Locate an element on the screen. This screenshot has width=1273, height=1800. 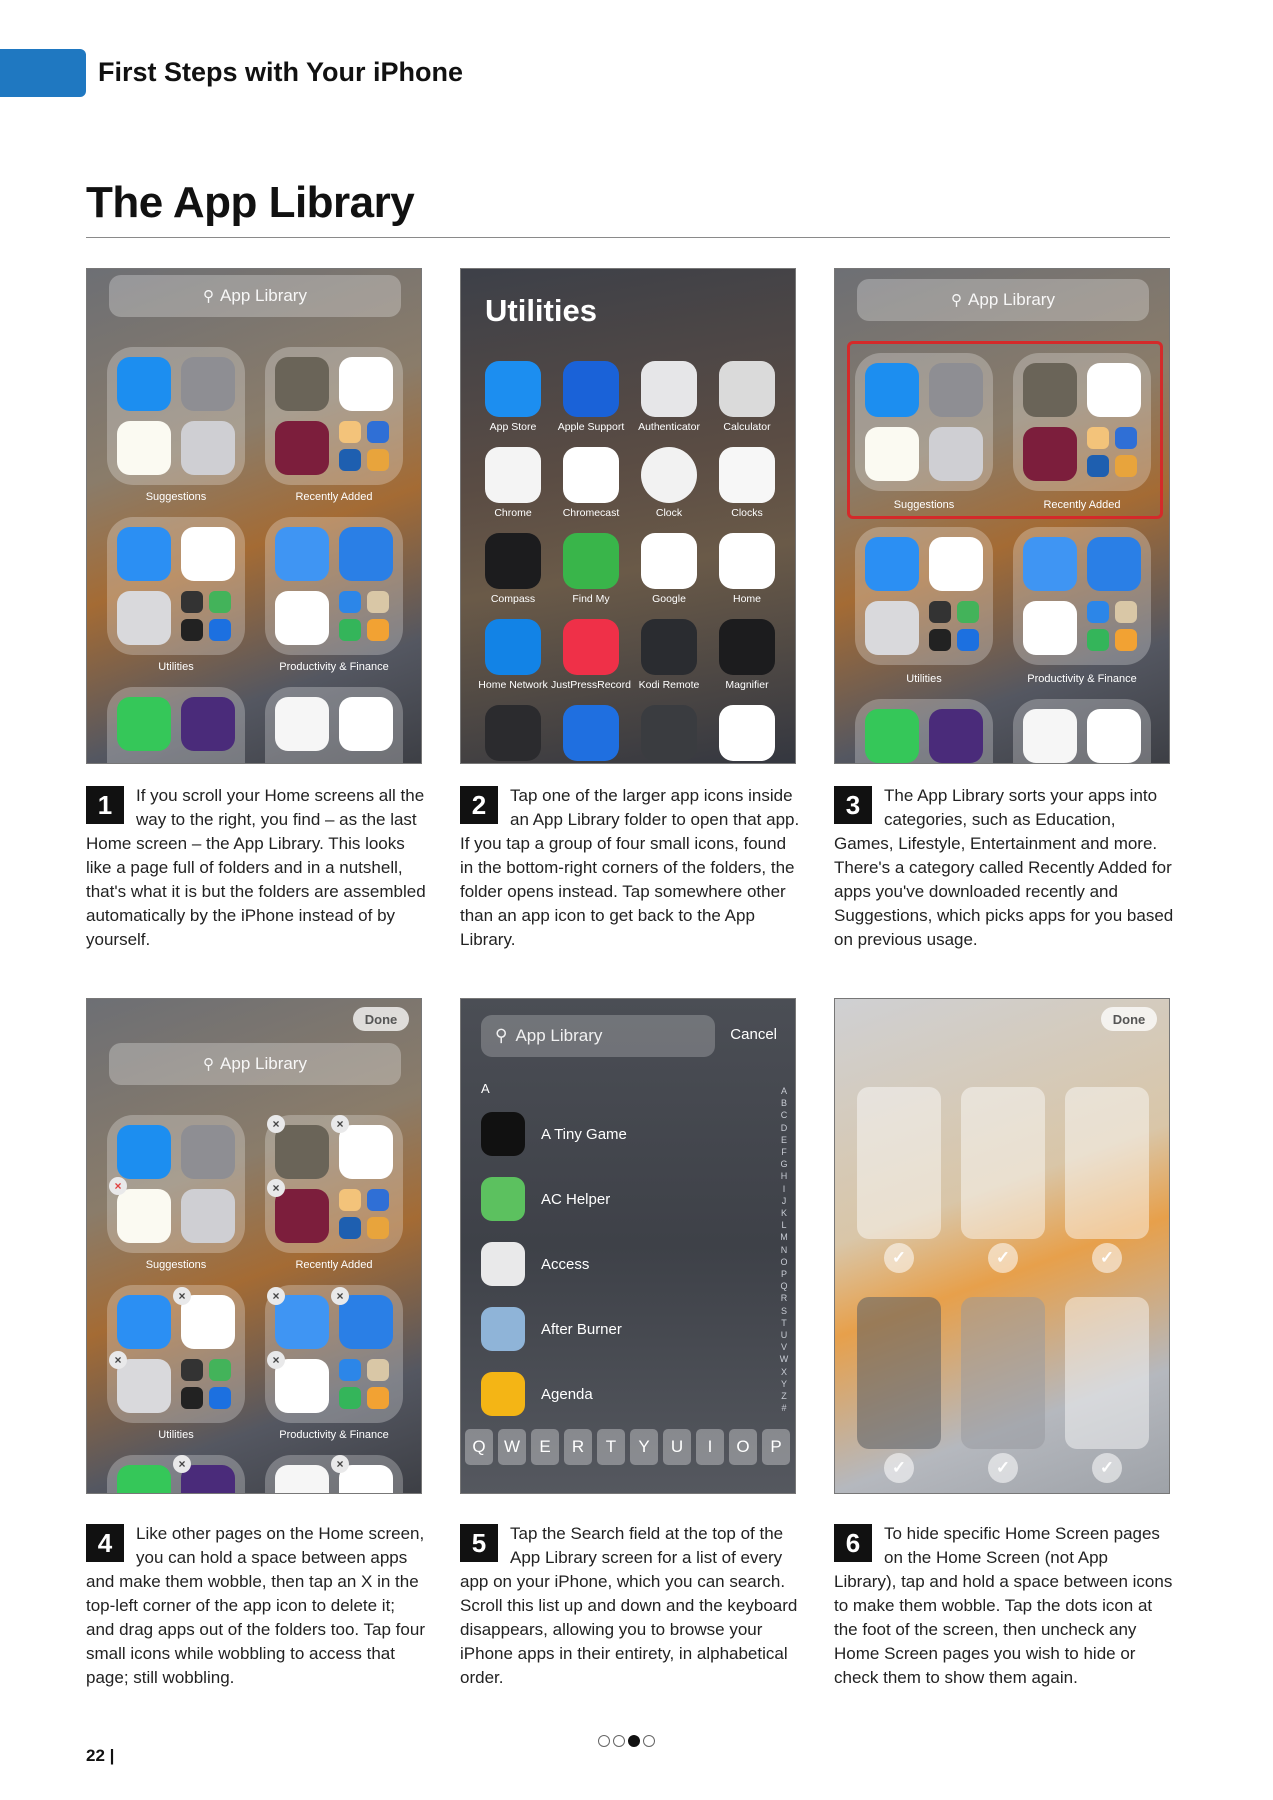
key: R is located at coordinates (578, 1447).